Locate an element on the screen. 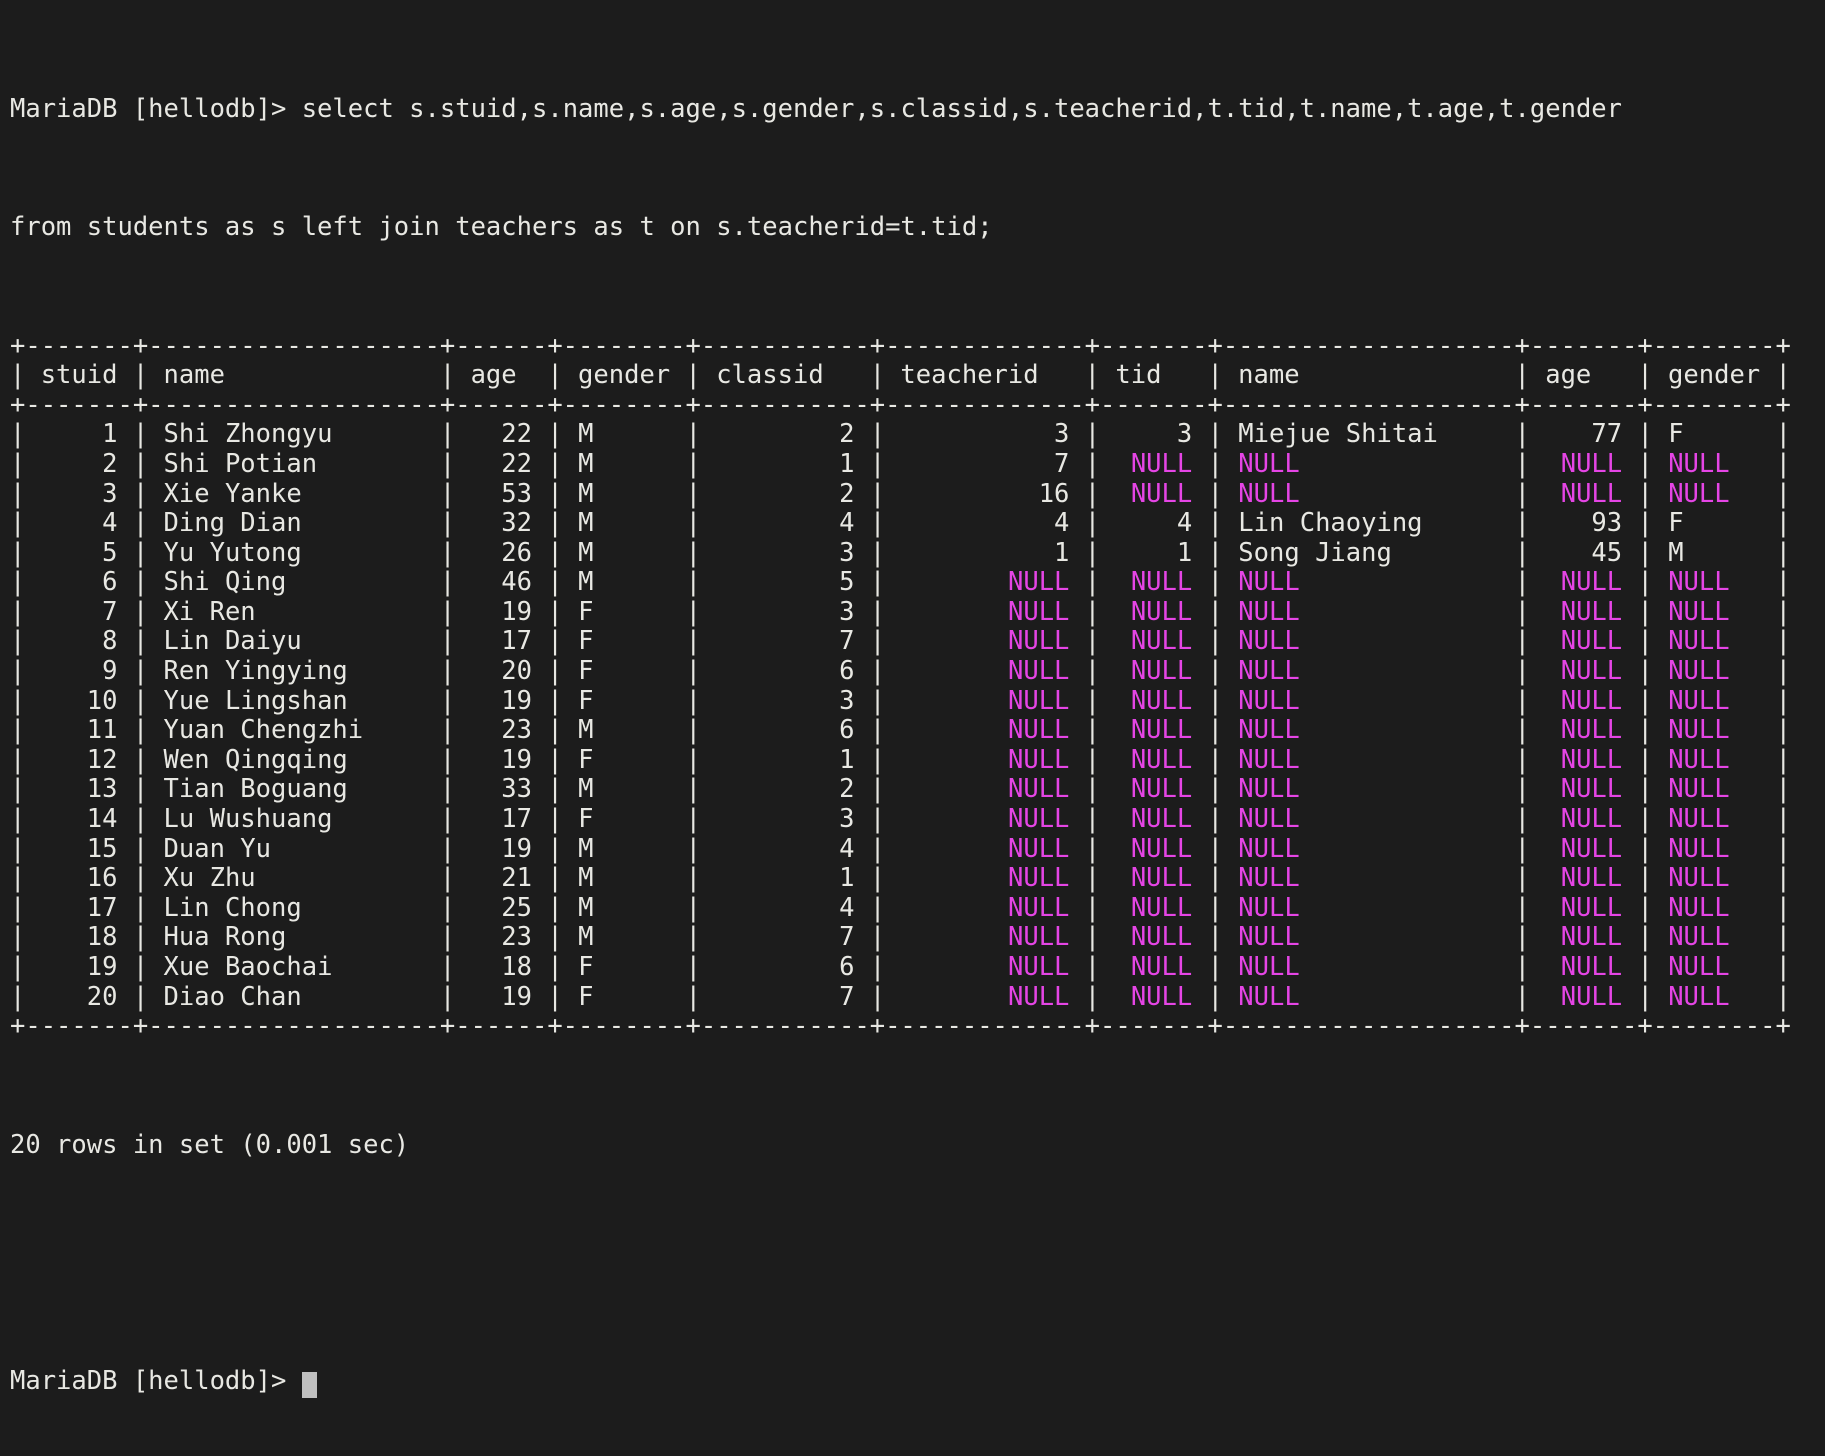  table-cell: 93 is located at coordinates (1584, 523).